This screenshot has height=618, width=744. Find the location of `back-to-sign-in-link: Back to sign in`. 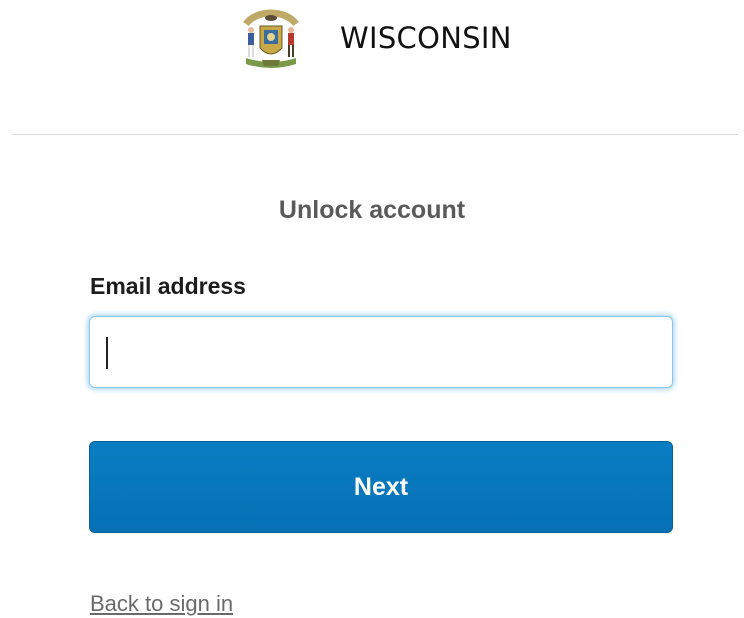

back-to-sign-in-link: Back to sign in is located at coordinates (161, 604).